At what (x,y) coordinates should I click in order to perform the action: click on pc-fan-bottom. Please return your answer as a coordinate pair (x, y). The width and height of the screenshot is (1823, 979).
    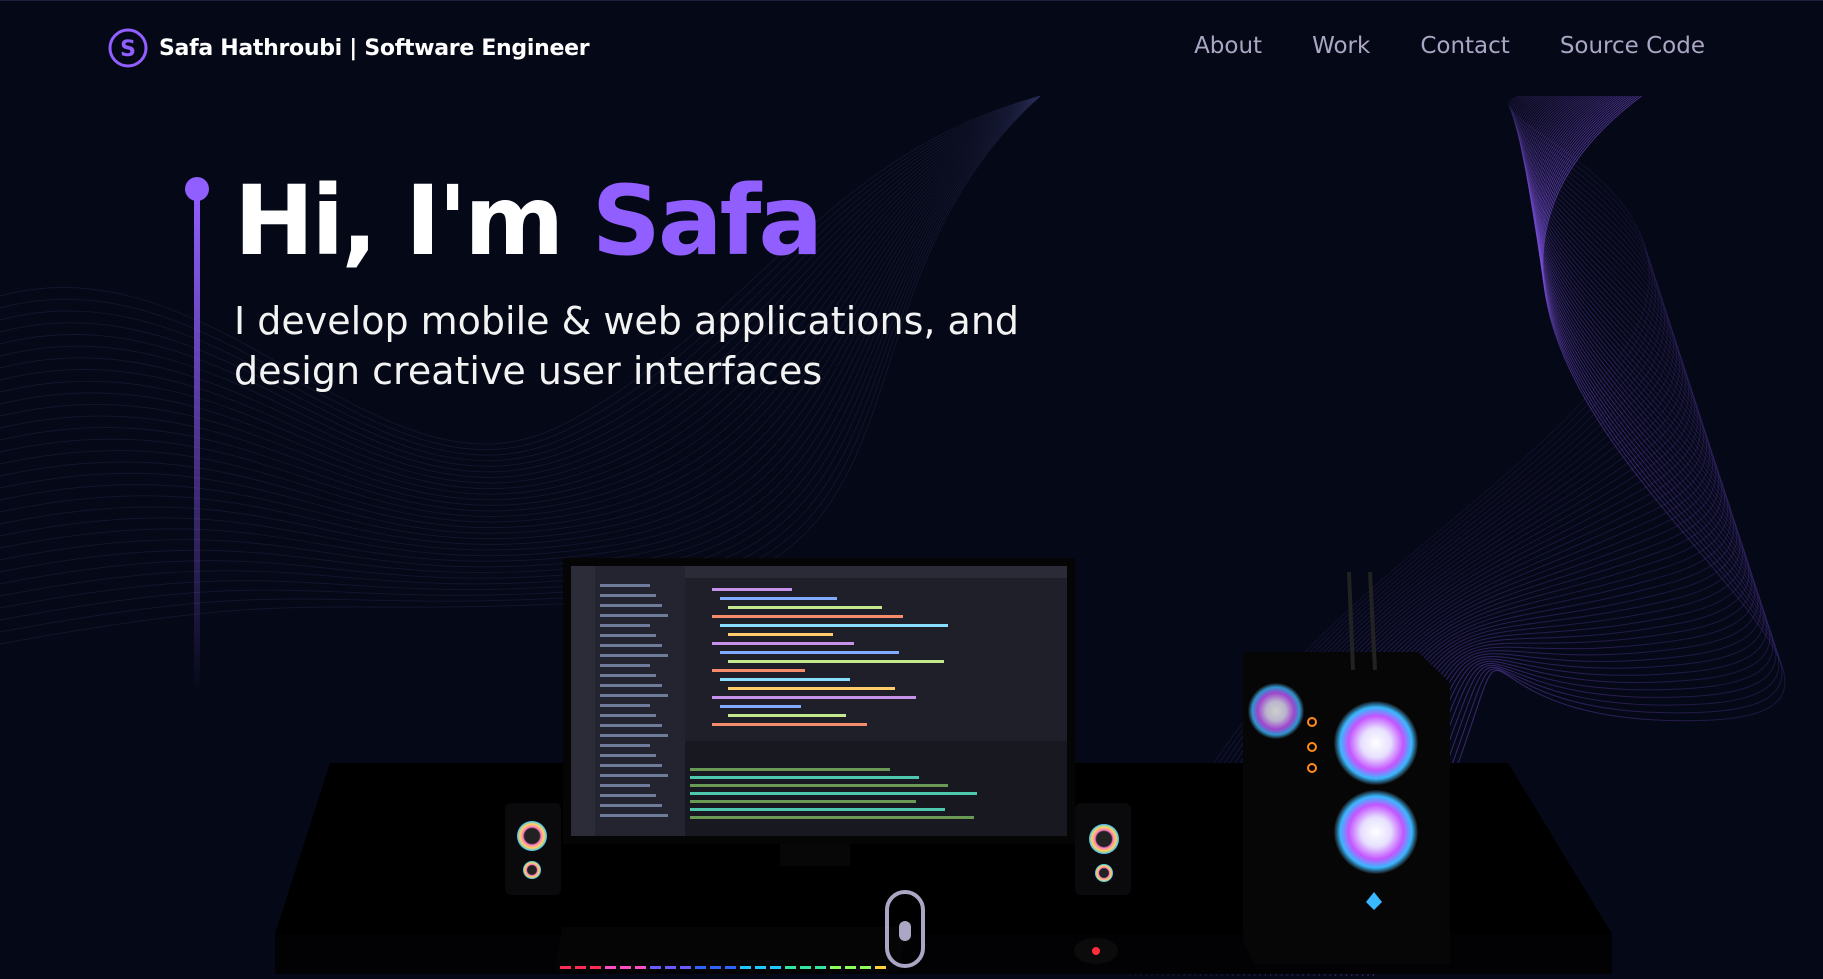
    Looking at the image, I should click on (1376, 832).